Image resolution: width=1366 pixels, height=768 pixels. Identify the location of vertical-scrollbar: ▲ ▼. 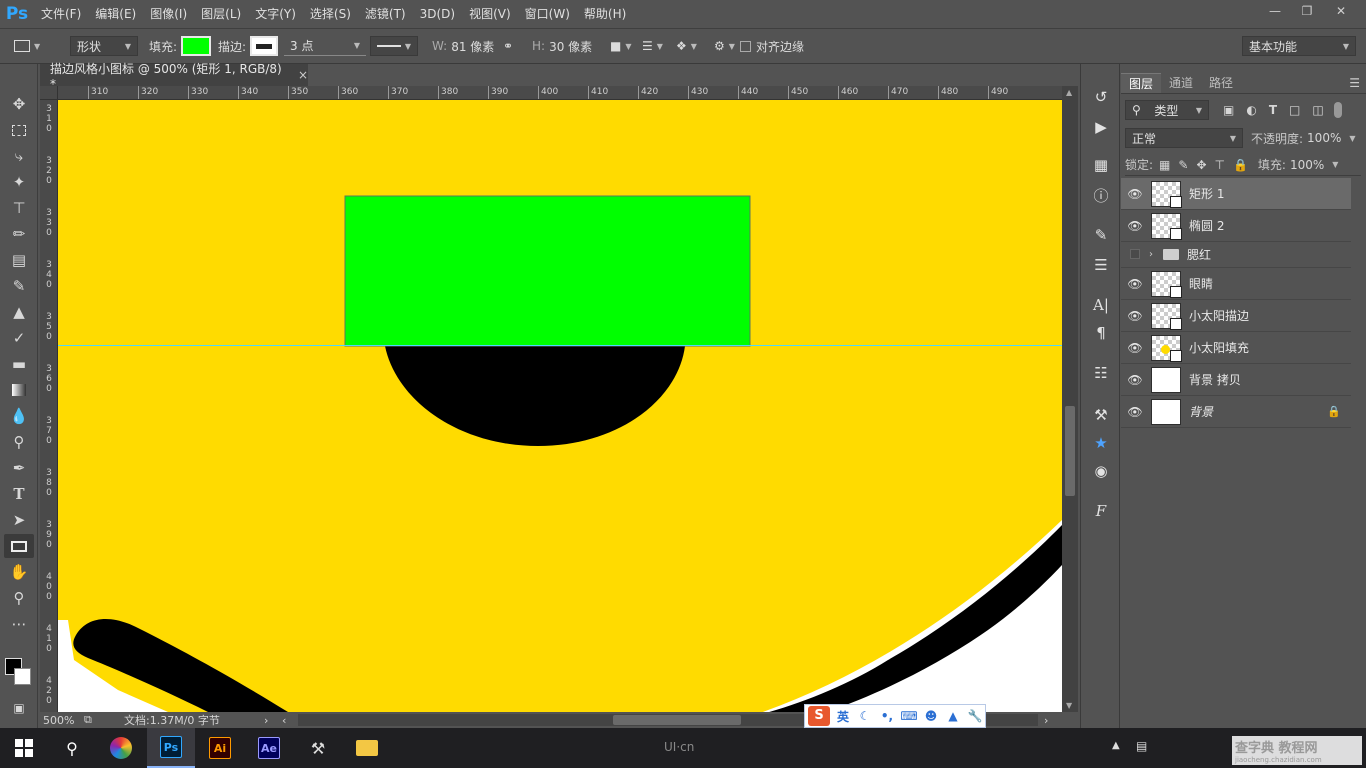
(1070, 399).